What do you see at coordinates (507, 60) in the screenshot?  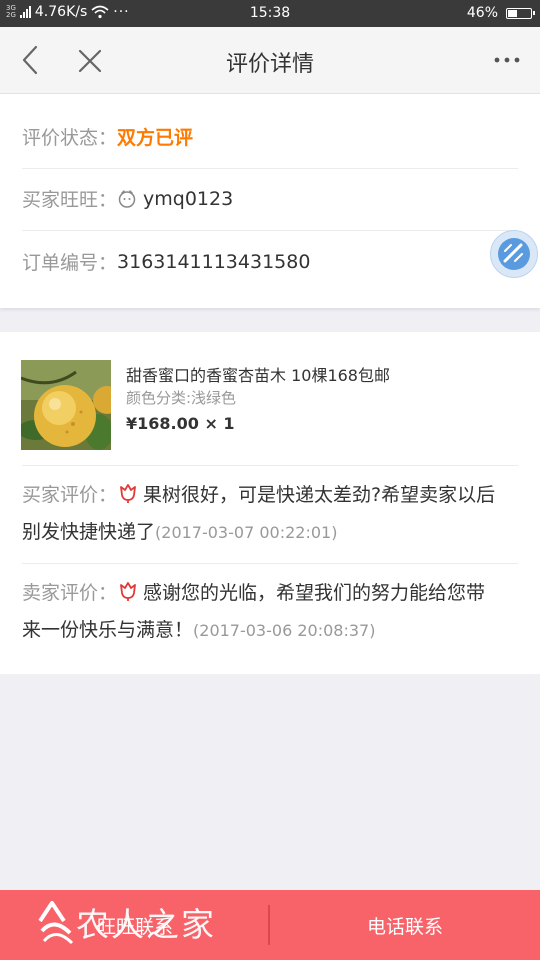 I see `more-icon` at bounding box center [507, 60].